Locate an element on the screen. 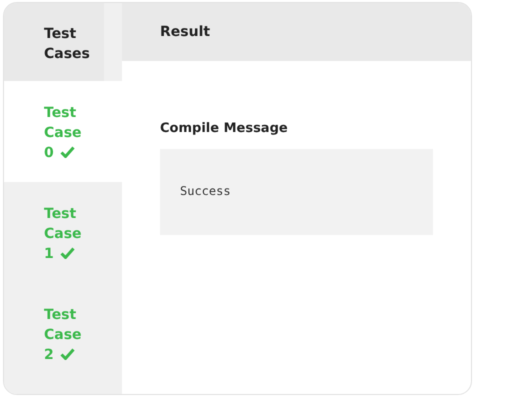 This screenshot has width=523, height=410. result-heading: Result is located at coordinates (296, 32).